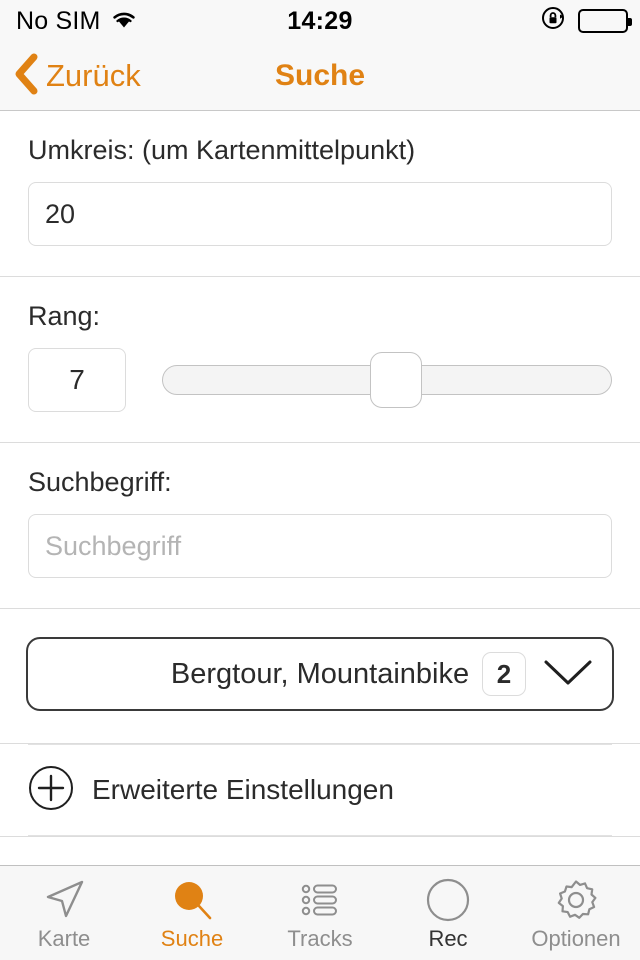 This screenshot has width=640, height=960. I want to click on page-title: Suche, so click(320, 75).